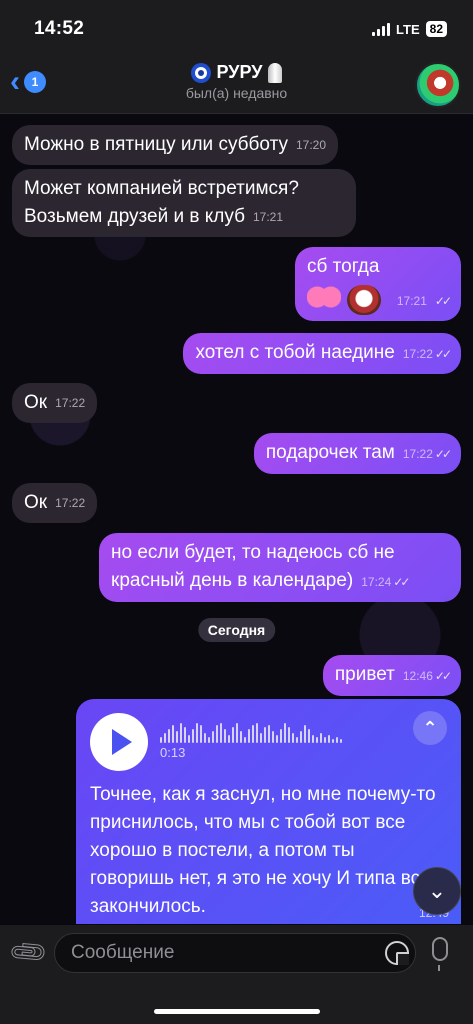  Describe the element at coordinates (239, 72) in the screenshot. I see `chat-title: РУРУ` at that location.